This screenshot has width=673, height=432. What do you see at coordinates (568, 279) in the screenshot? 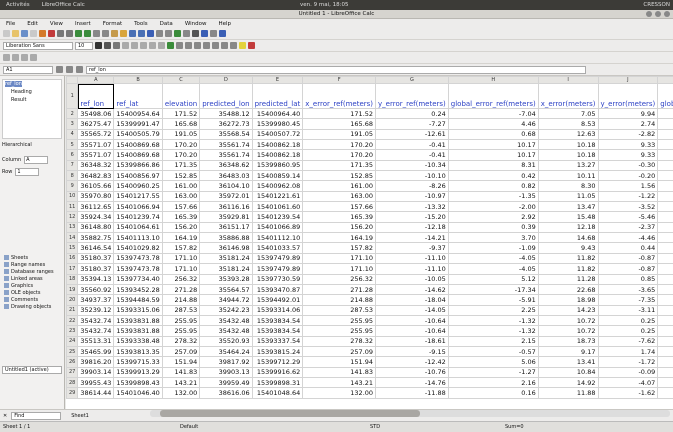
I see `data-cell: 11.28` at bounding box center [568, 279].